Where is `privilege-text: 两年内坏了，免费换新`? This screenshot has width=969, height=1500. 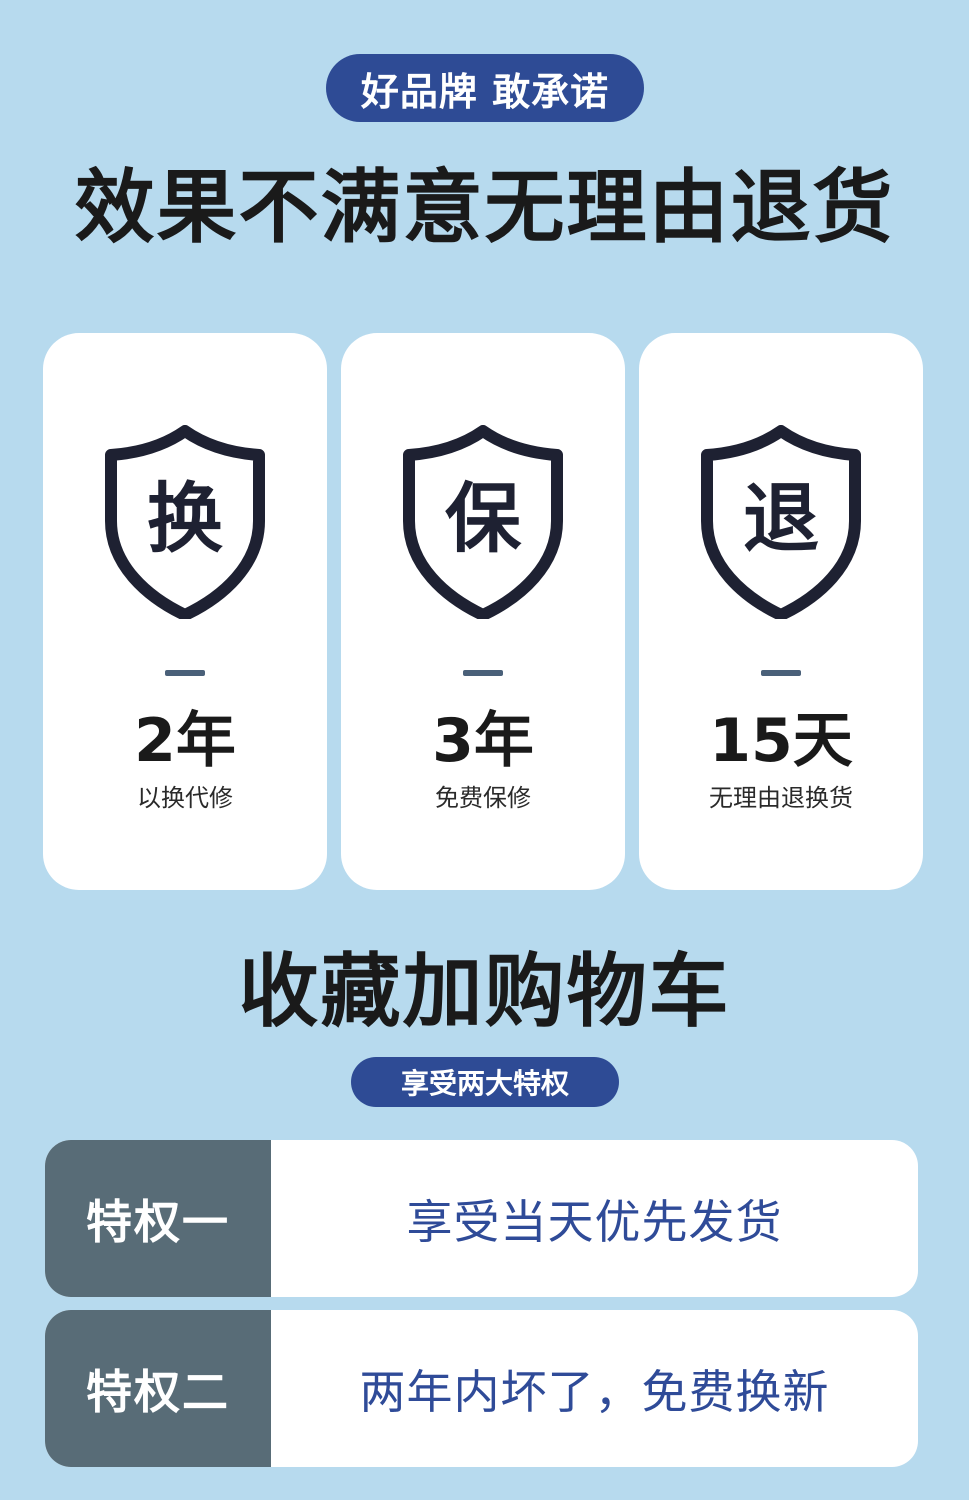 privilege-text: 两年内坏了，免费换新 is located at coordinates (594, 1391).